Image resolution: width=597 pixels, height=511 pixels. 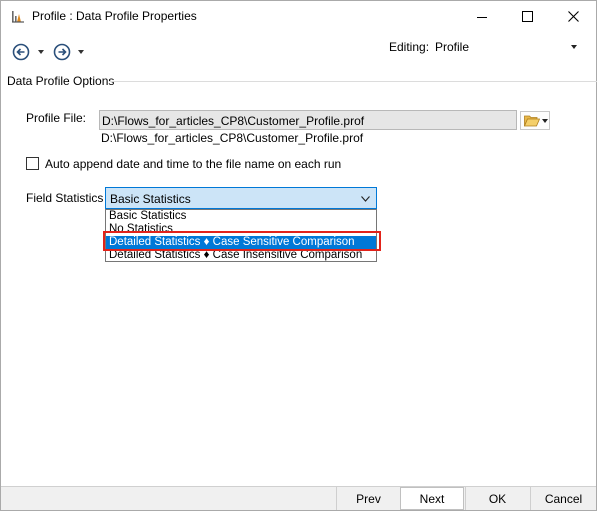 I want to click on next-button: Next, so click(x=432, y=498).